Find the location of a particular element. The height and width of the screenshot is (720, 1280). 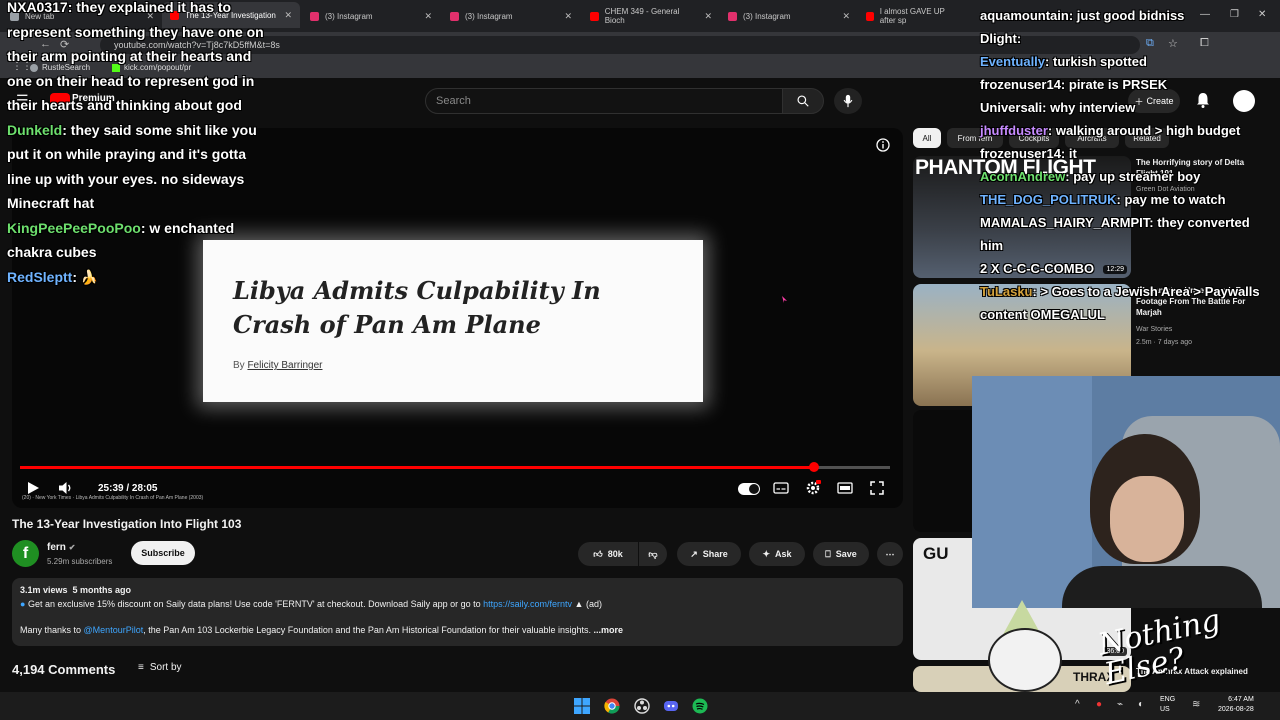

subscriber-count: 5.29m subscribers is located at coordinates (80, 561).